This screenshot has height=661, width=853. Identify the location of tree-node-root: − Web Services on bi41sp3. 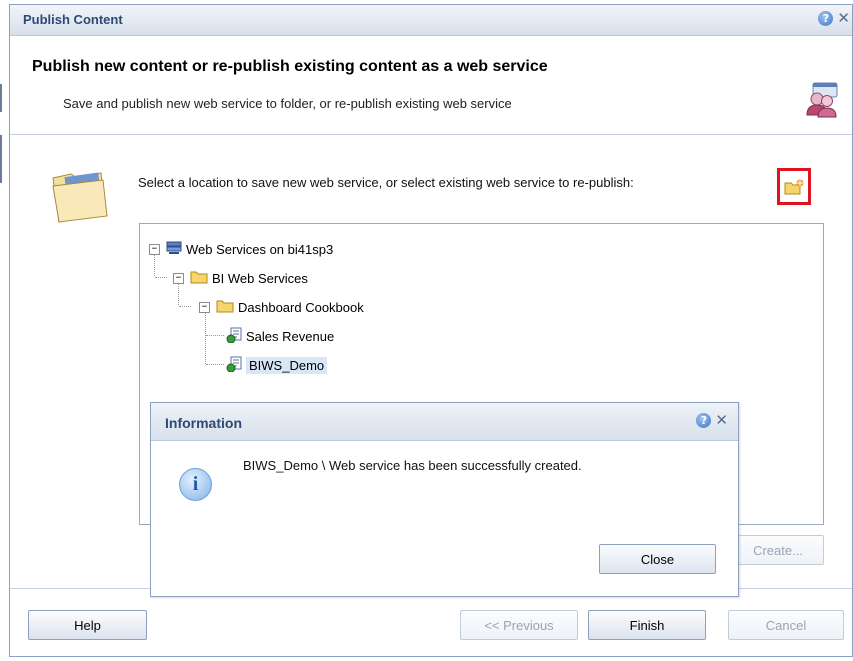
(241, 249).